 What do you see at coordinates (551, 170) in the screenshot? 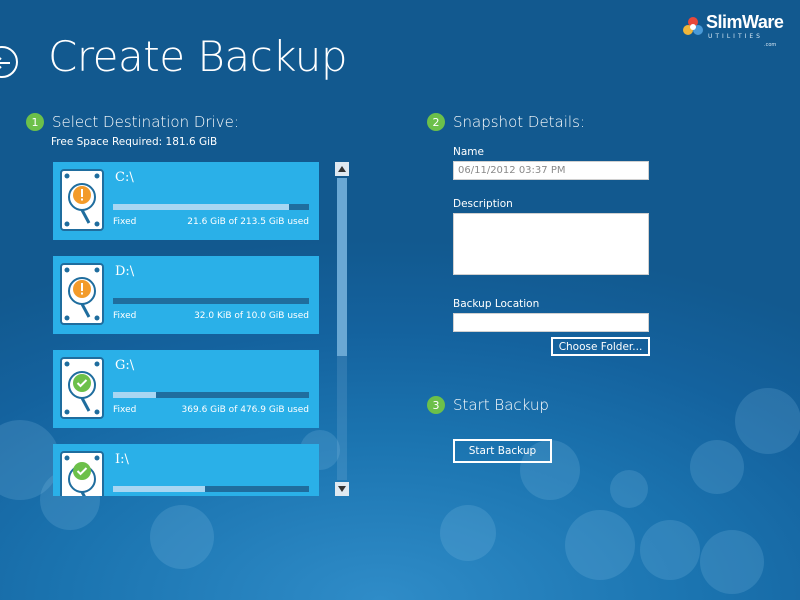
I see `name-input` at bounding box center [551, 170].